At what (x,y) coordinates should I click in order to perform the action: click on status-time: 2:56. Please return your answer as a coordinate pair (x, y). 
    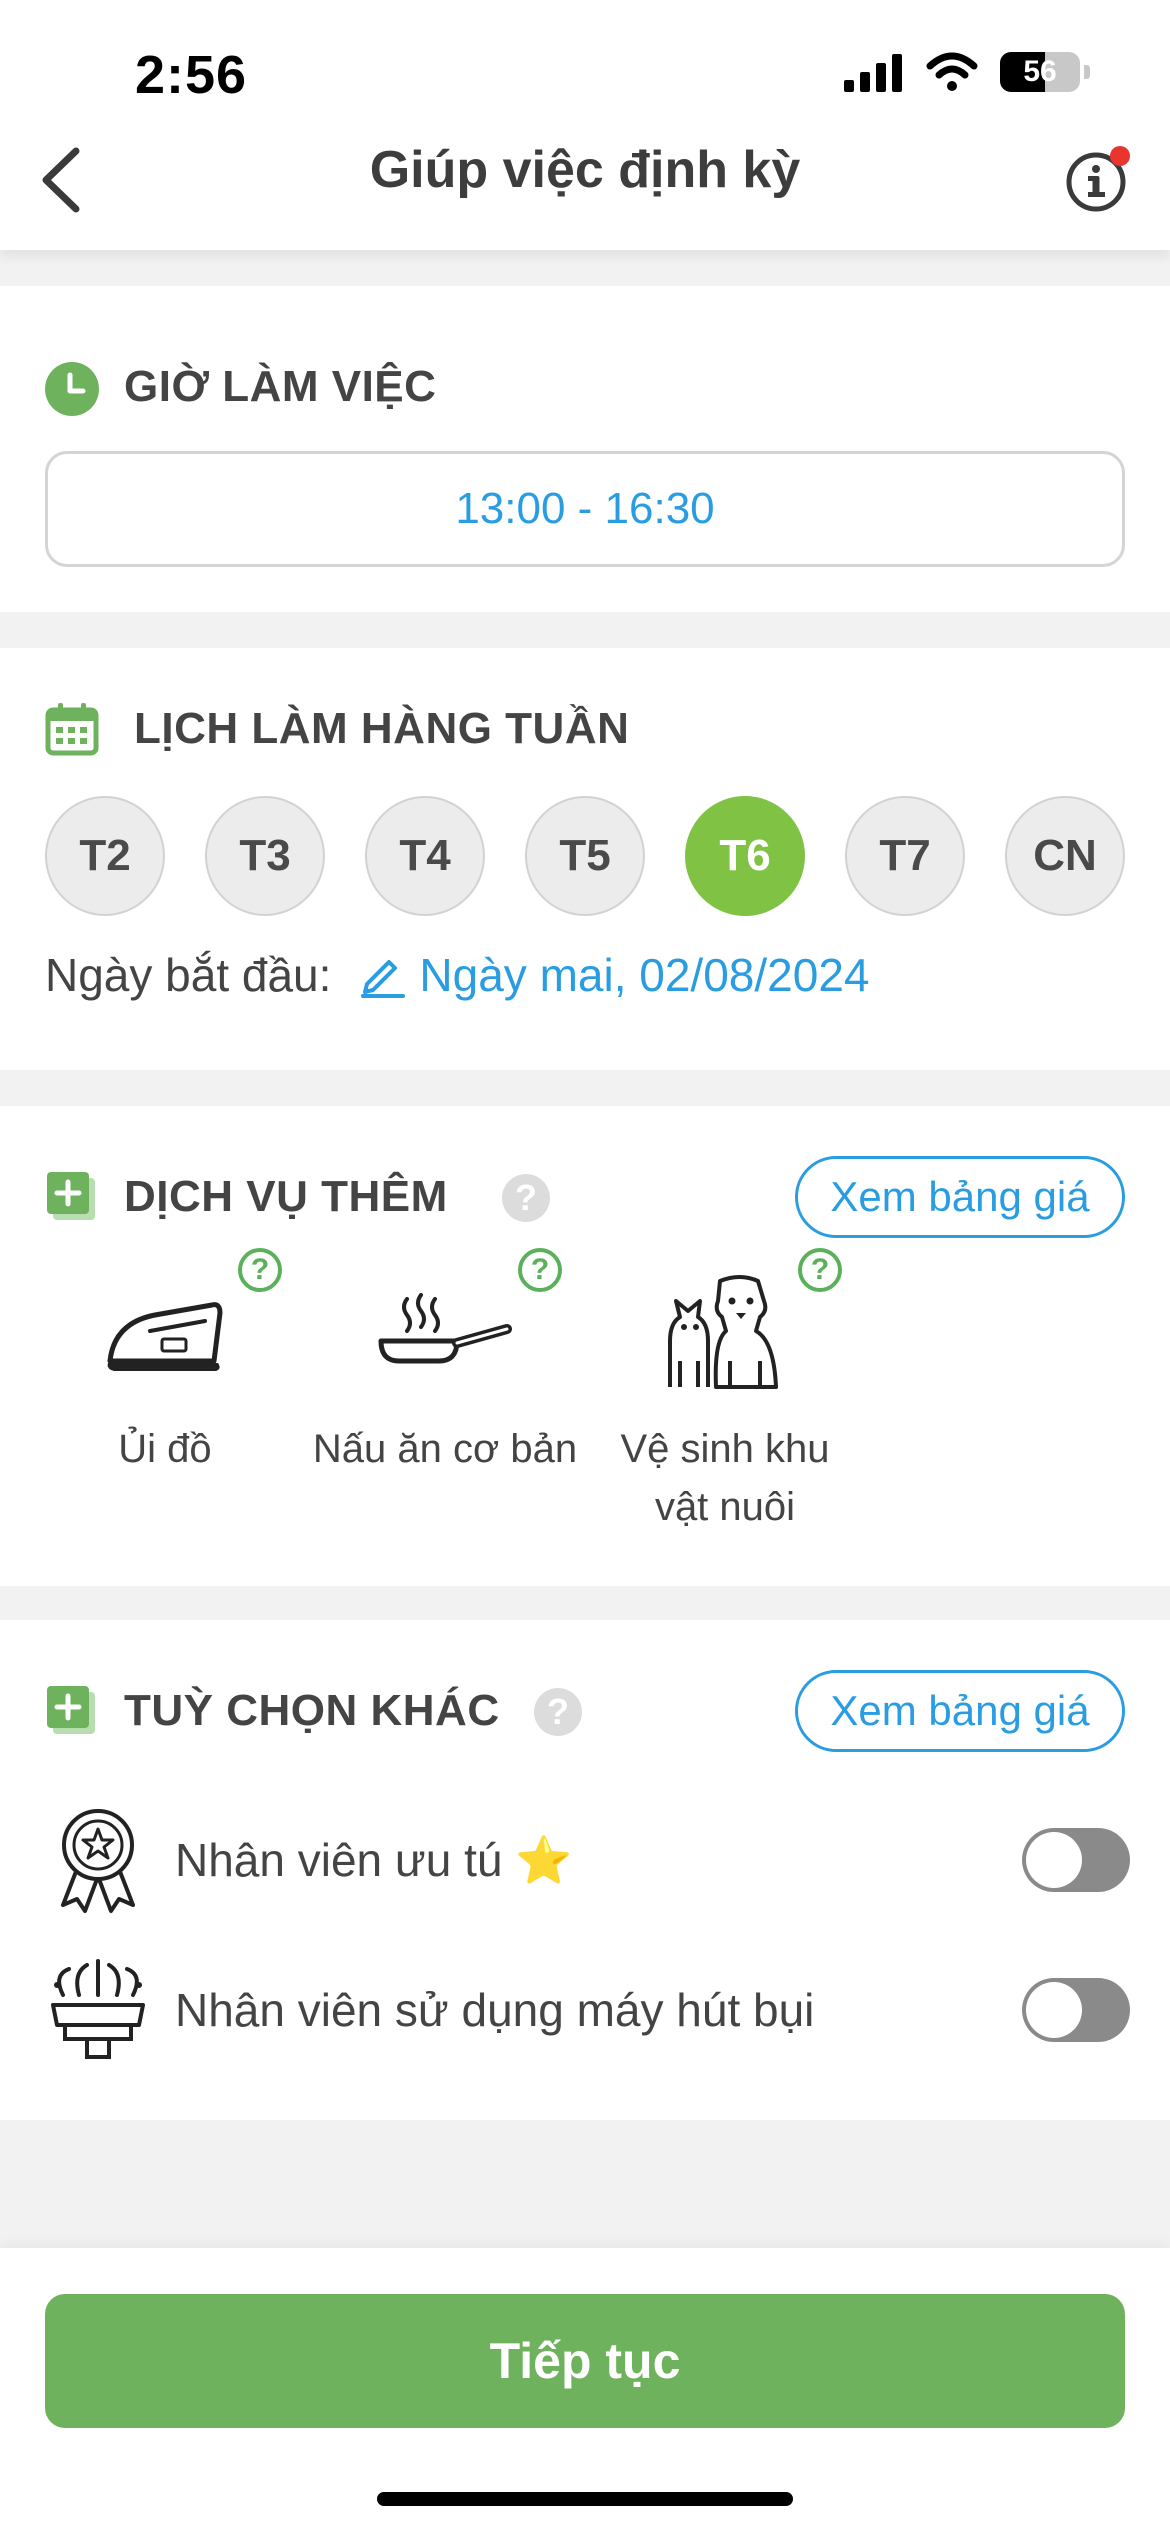
    Looking at the image, I should click on (191, 75).